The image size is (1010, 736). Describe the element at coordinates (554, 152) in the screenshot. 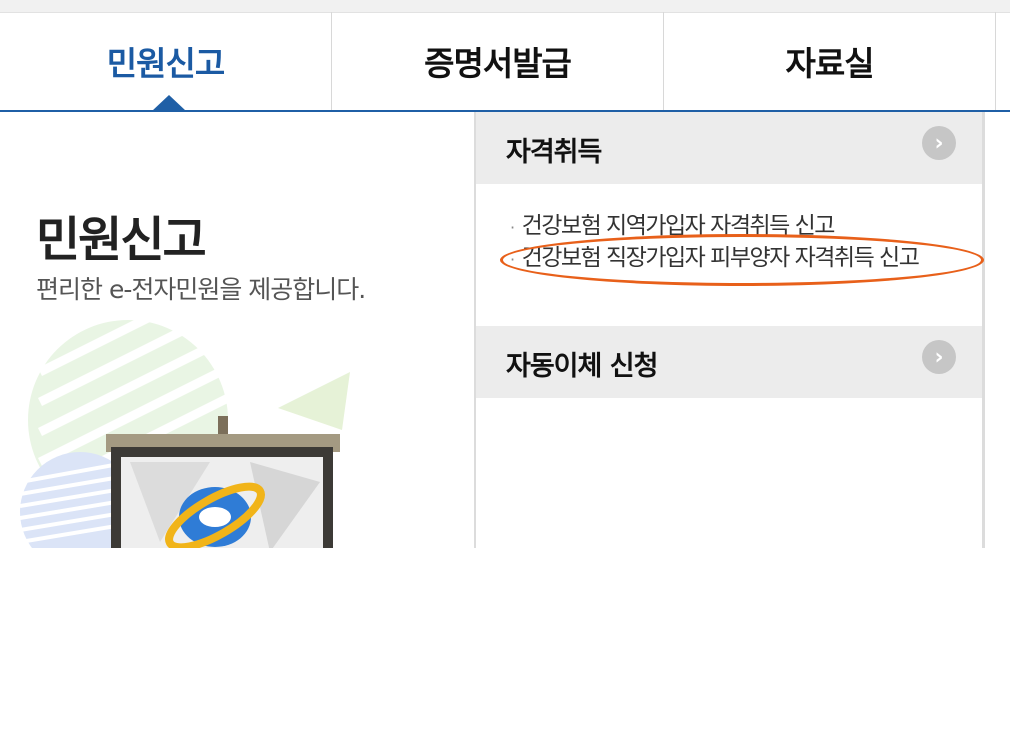

I see `section-title: 자격취득` at that location.